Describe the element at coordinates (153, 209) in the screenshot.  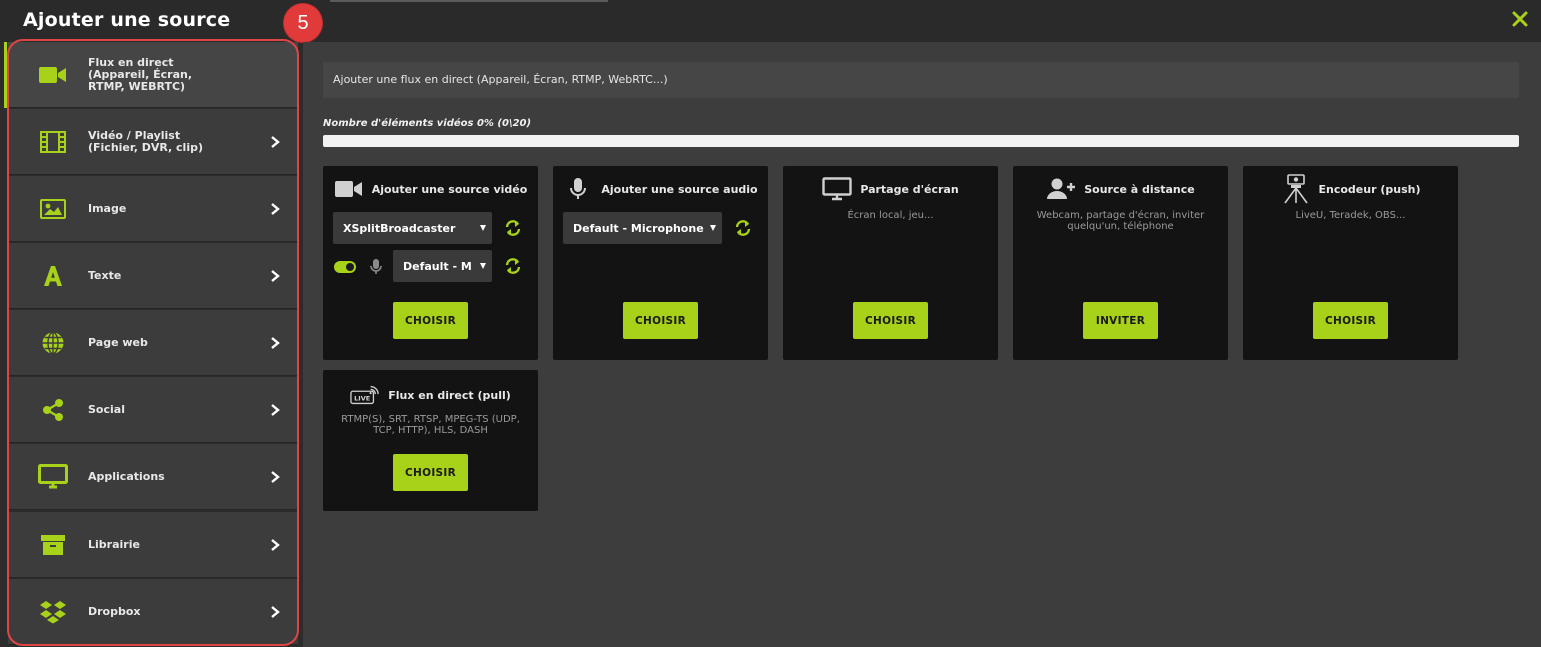
I see `sidebar-item-image: Image` at that location.